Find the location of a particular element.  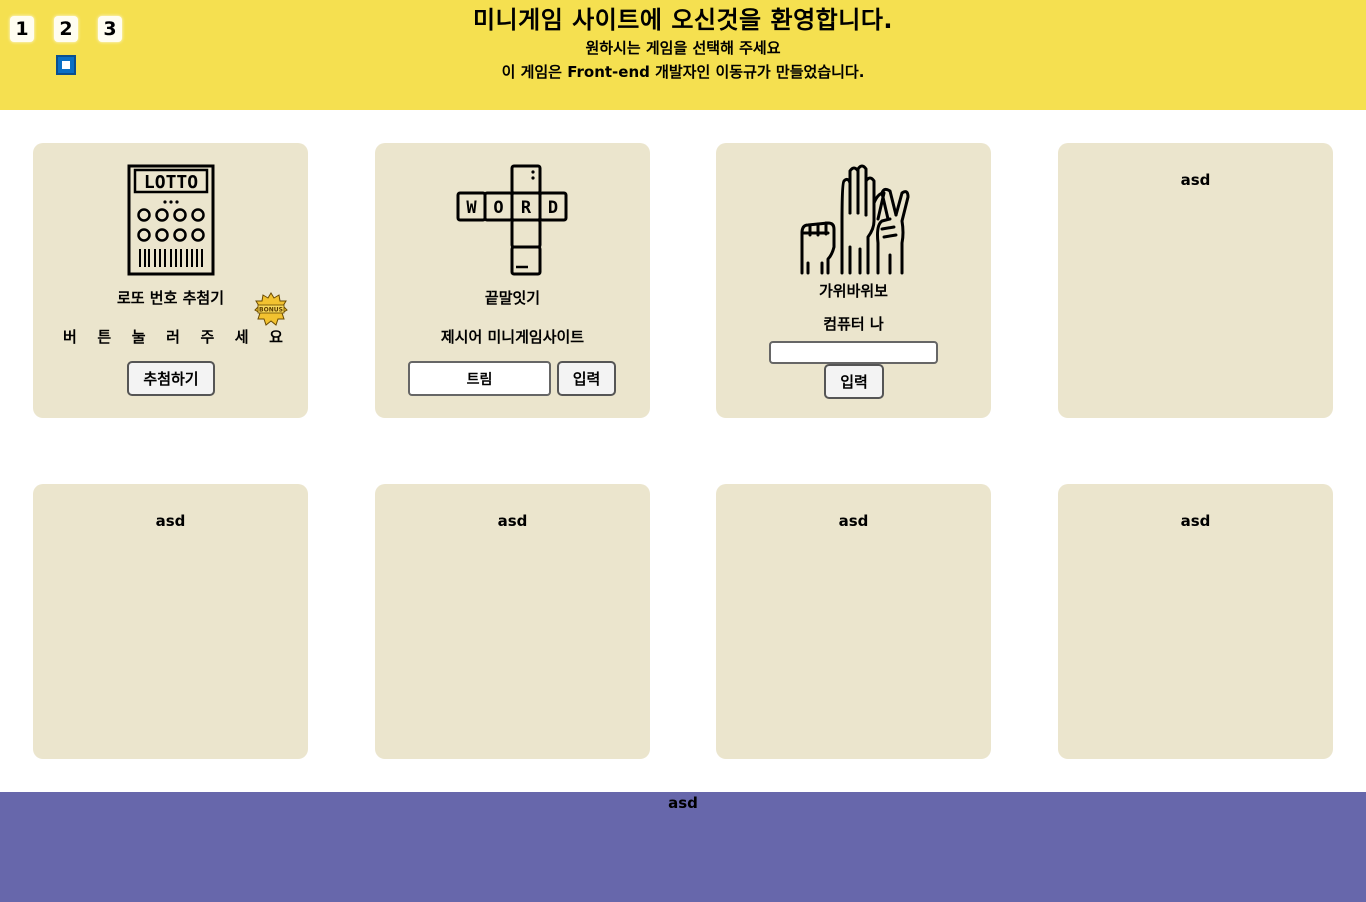

svg-text: BONUS is located at coordinates (271, 310).